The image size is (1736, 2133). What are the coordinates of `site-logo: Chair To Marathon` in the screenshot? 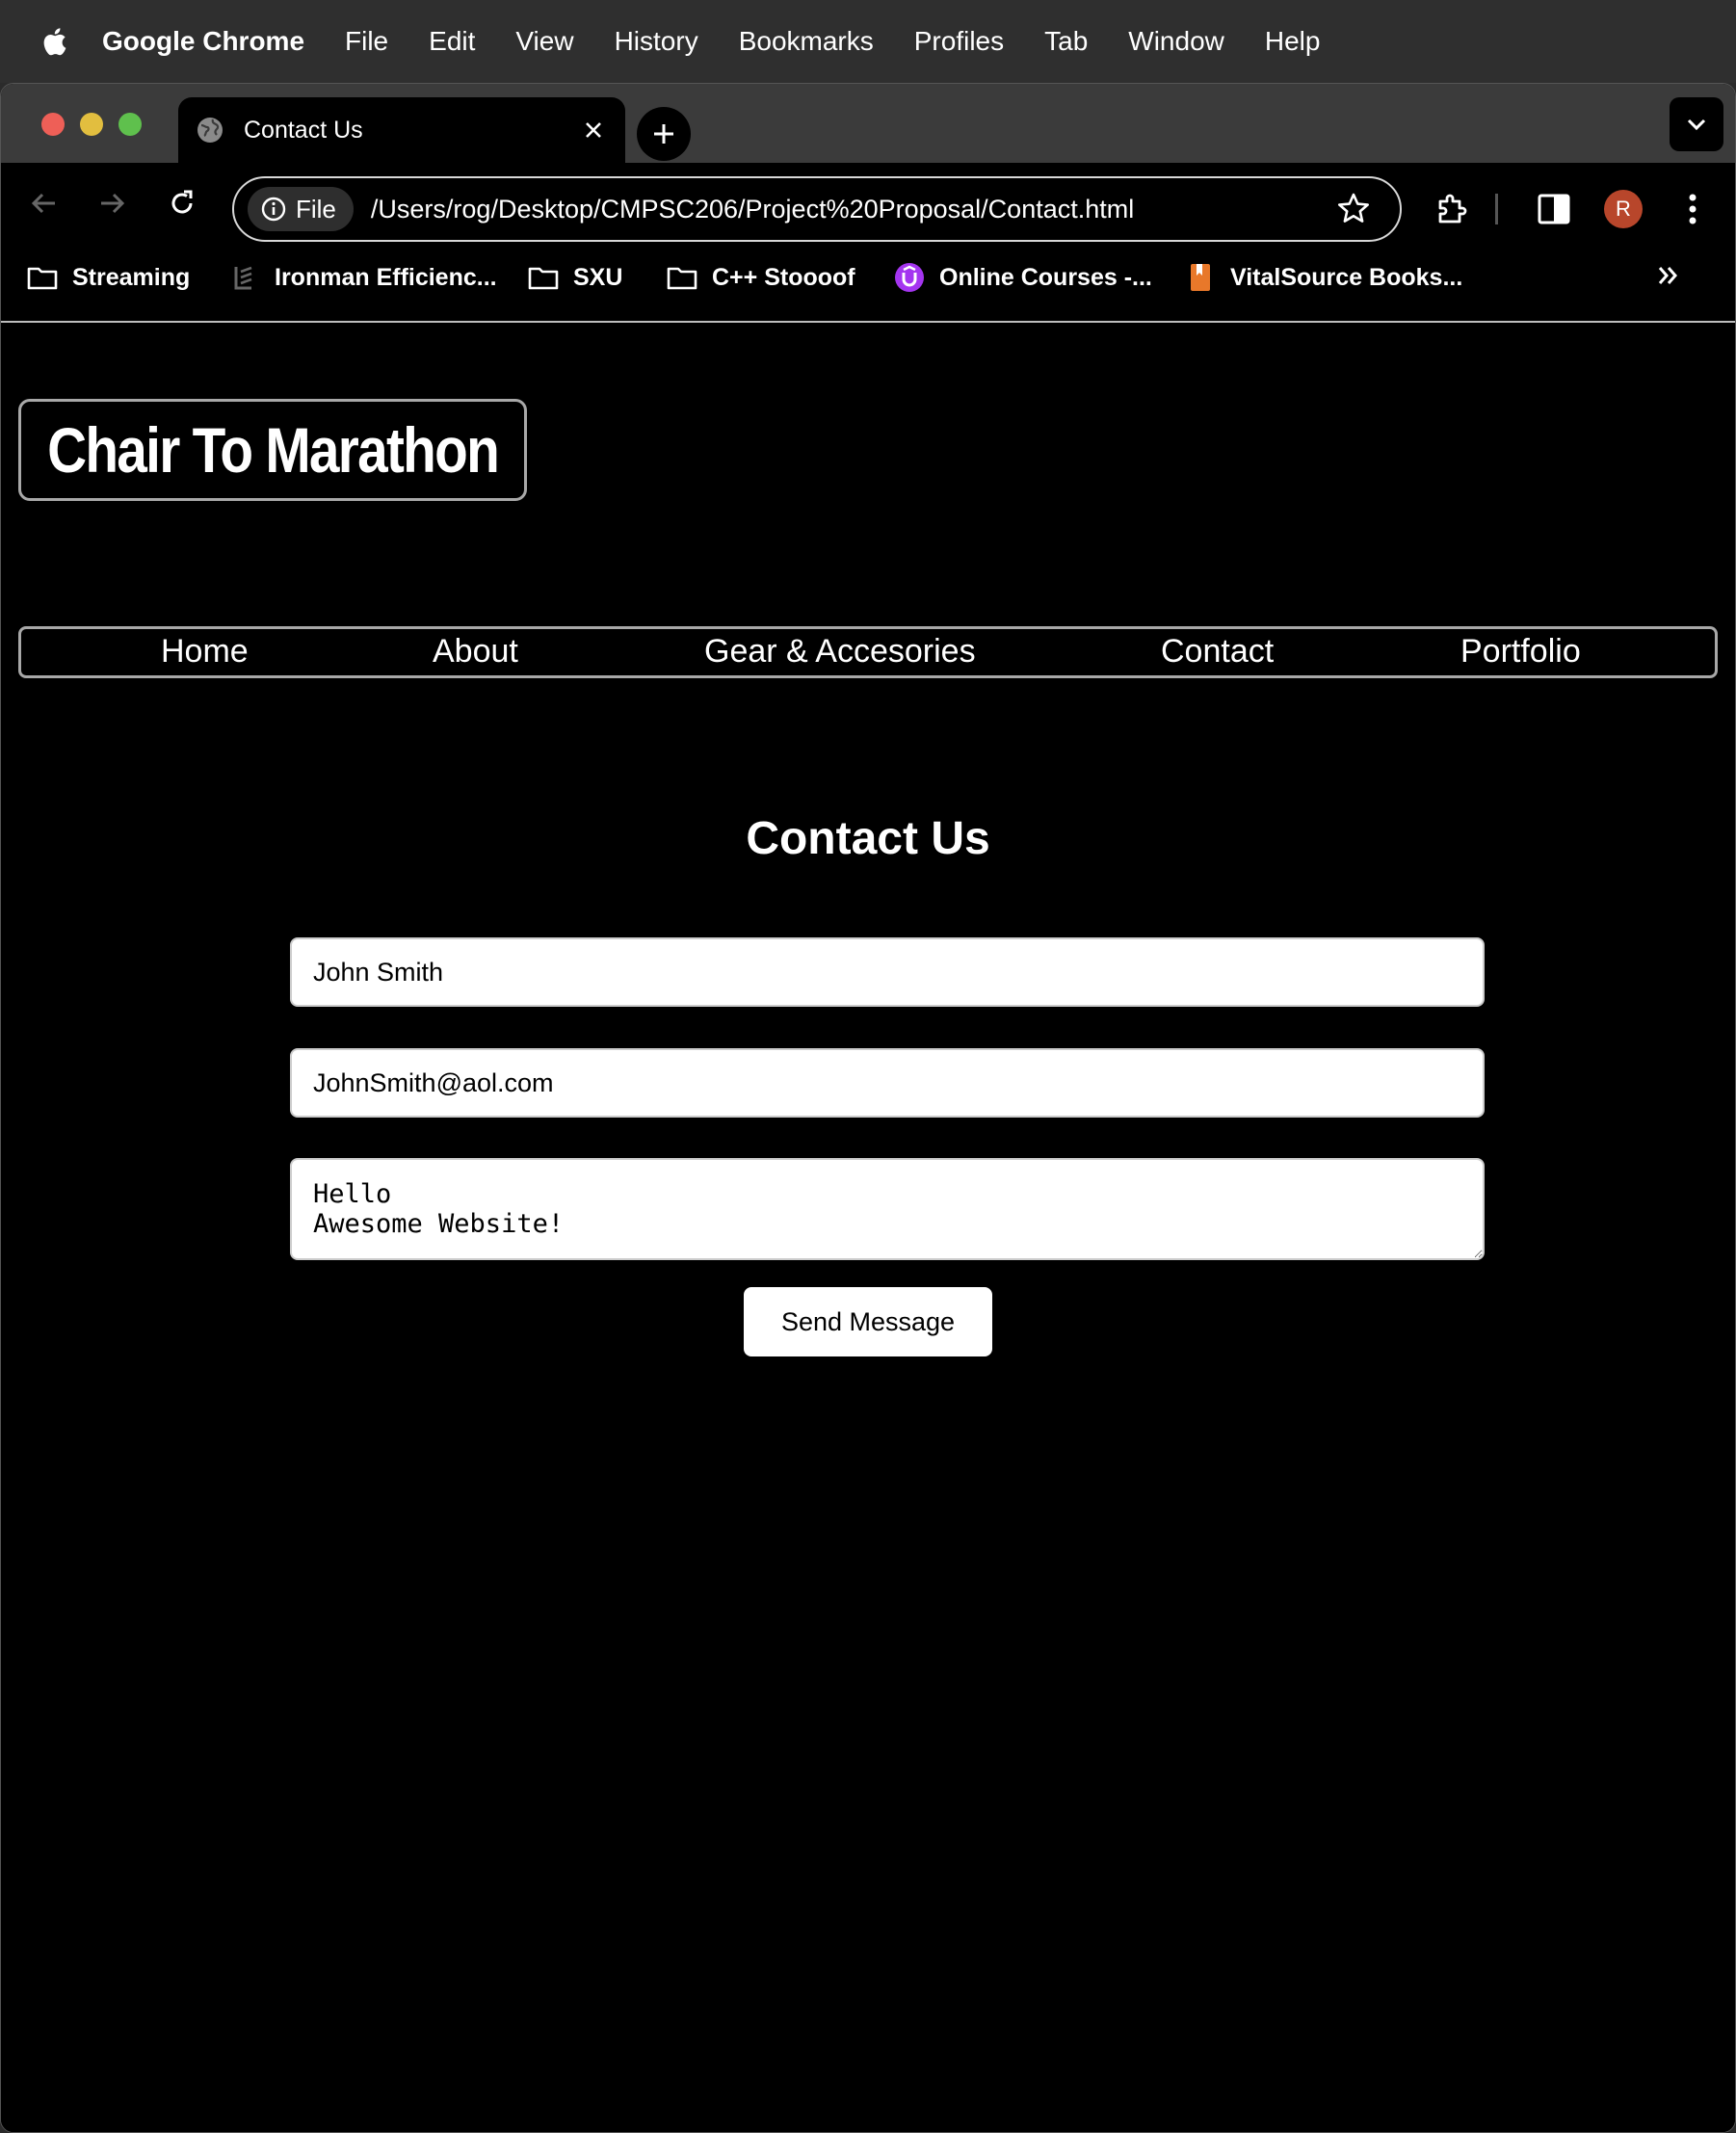 It's located at (272, 450).